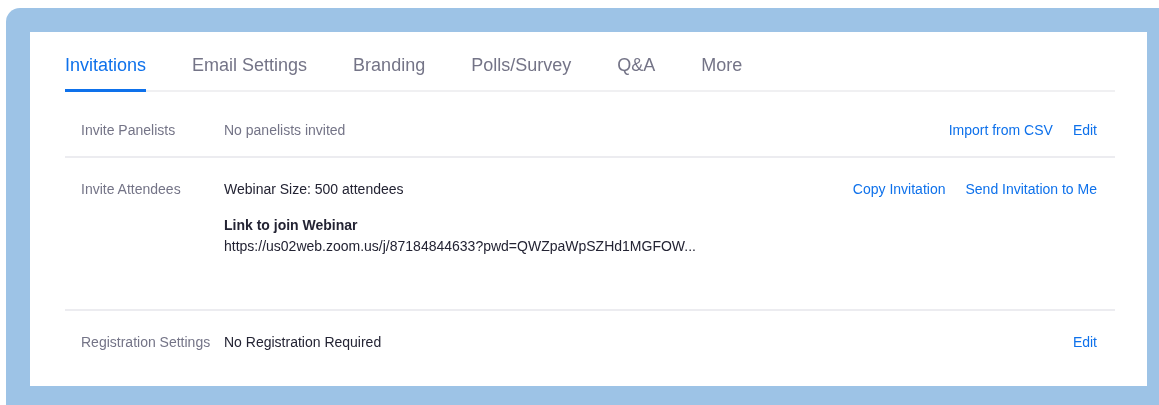 The height and width of the screenshot is (405, 1159). What do you see at coordinates (636, 62) in the screenshot?
I see `tab: Q&A` at bounding box center [636, 62].